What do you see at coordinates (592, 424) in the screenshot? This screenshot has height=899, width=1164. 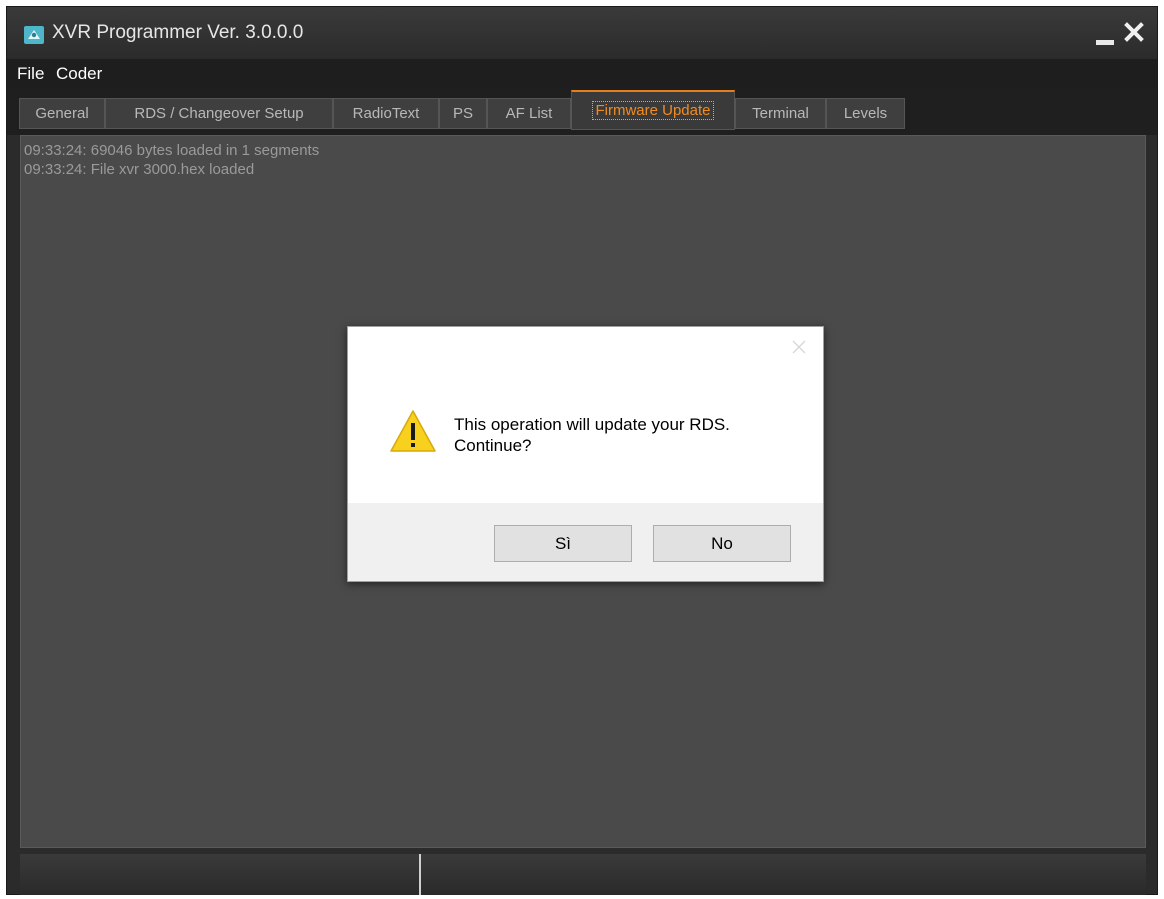 I see `dialog-message-line: This operation will update your RDS.` at bounding box center [592, 424].